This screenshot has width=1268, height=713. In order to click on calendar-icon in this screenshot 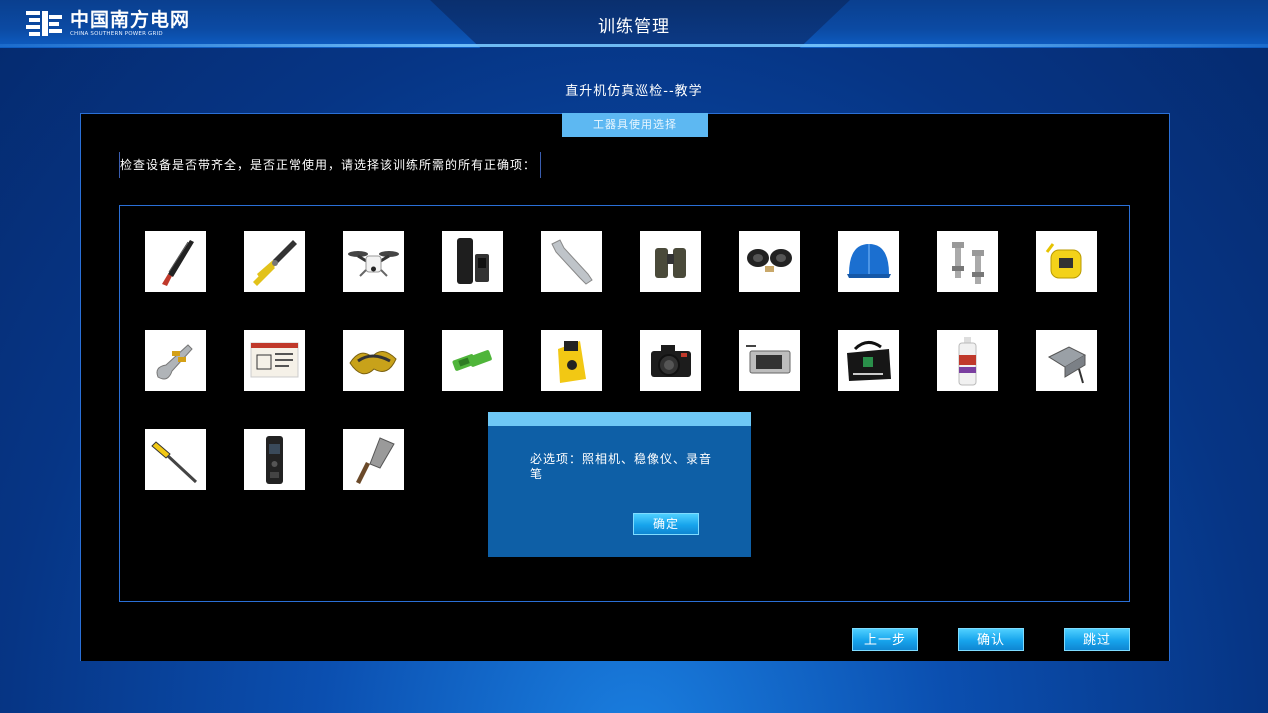, I will do `click(274, 360)`.